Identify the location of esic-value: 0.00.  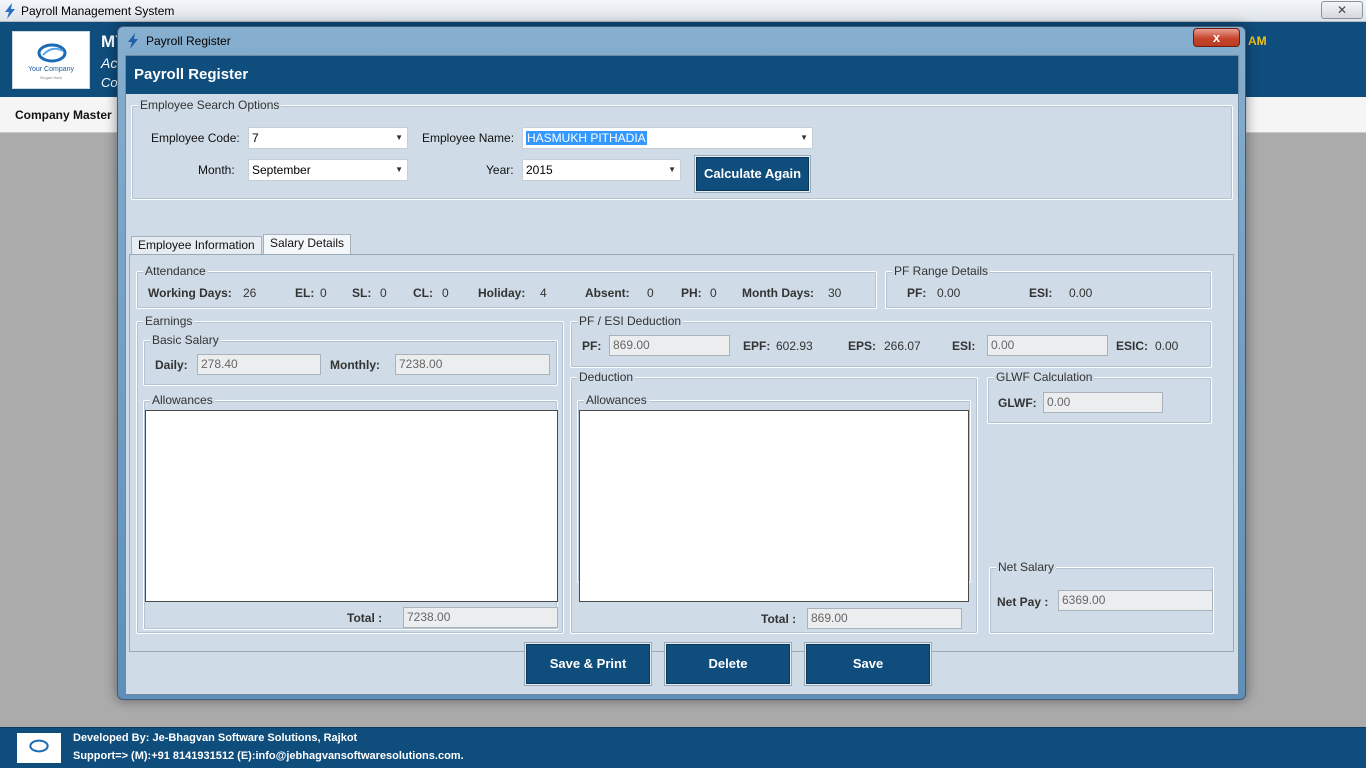
(1167, 346).